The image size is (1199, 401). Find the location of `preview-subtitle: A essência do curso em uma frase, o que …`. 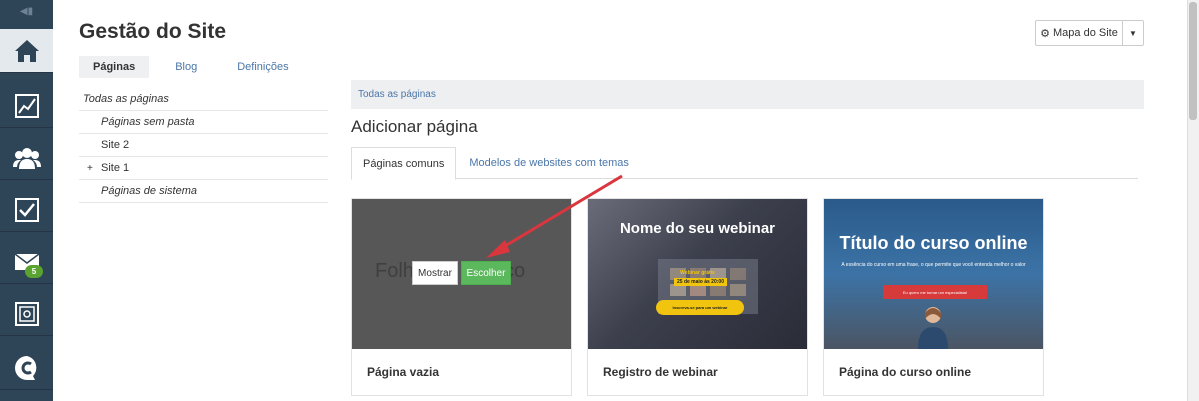

preview-subtitle: A essência do curso em uma frase, o que … is located at coordinates (933, 265).